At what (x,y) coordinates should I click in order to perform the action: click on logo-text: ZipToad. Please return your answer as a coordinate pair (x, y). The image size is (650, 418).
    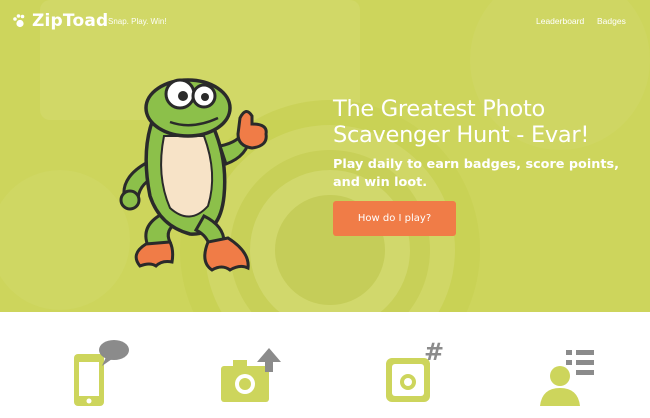
    Looking at the image, I should click on (70, 21).